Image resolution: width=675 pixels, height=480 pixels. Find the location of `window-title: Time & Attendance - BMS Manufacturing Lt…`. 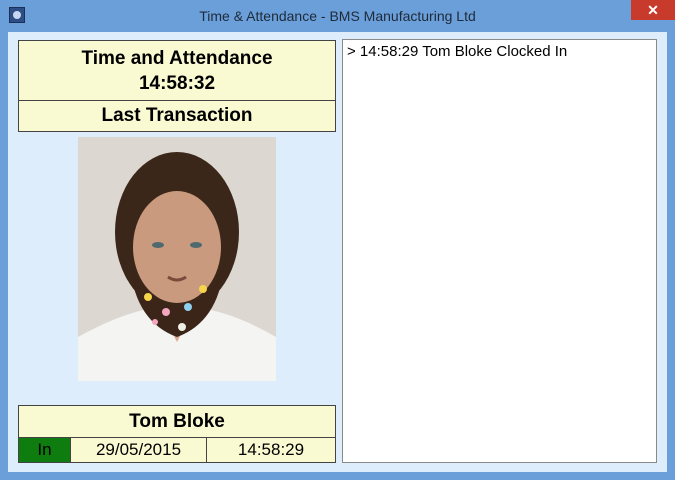

window-title: Time & Attendance - BMS Manufacturing Lt… is located at coordinates (337, 16).